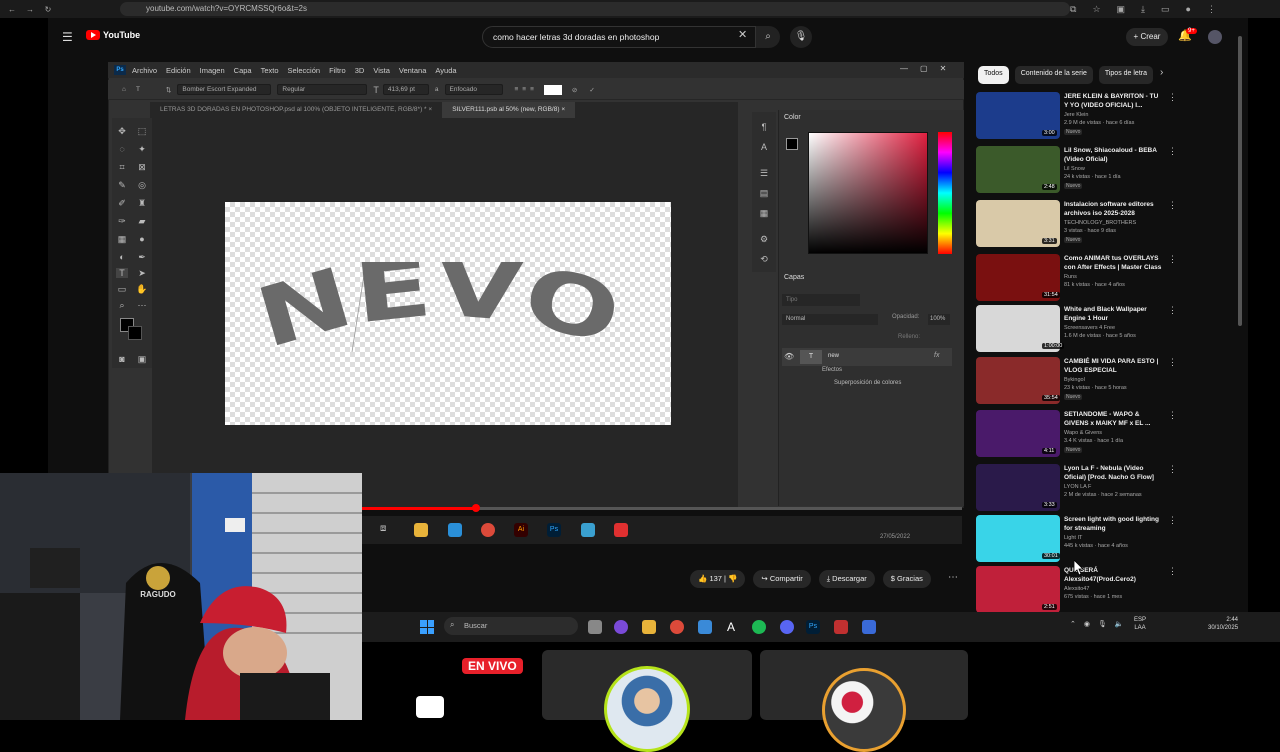 The width and height of the screenshot is (1280, 752). Describe the element at coordinates (868, 193) in the screenshot. I see `color-picker-field` at that location.